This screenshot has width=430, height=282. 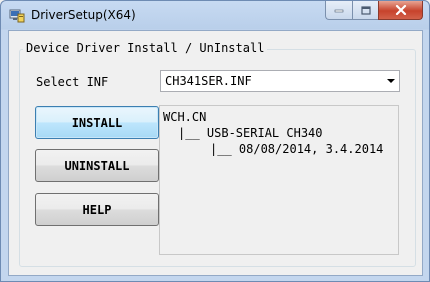 What do you see at coordinates (215, 15) in the screenshot?
I see `title-bar: DriverSetup(X64)` at bounding box center [215, 15].